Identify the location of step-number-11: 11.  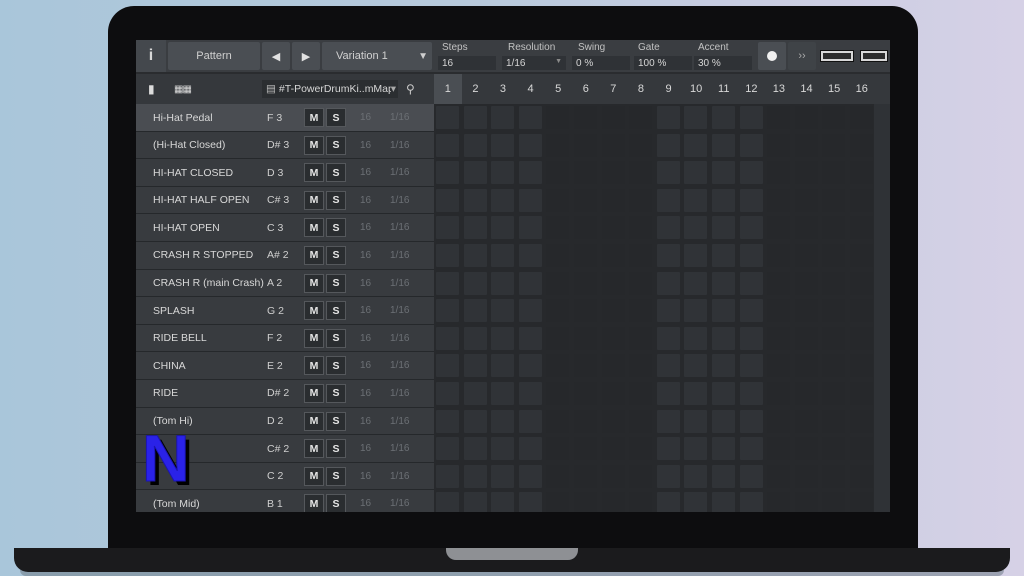
(724, 89).